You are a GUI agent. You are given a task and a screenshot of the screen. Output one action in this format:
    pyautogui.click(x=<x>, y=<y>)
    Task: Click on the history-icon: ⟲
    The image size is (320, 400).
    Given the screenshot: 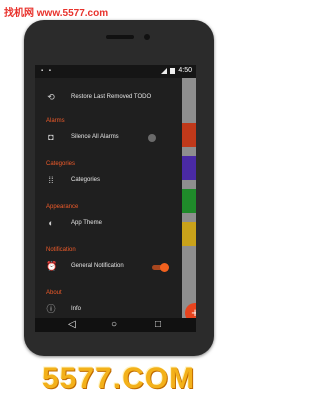 What is the action you would take?
    pyautogui.click(x=51, y=97)
    